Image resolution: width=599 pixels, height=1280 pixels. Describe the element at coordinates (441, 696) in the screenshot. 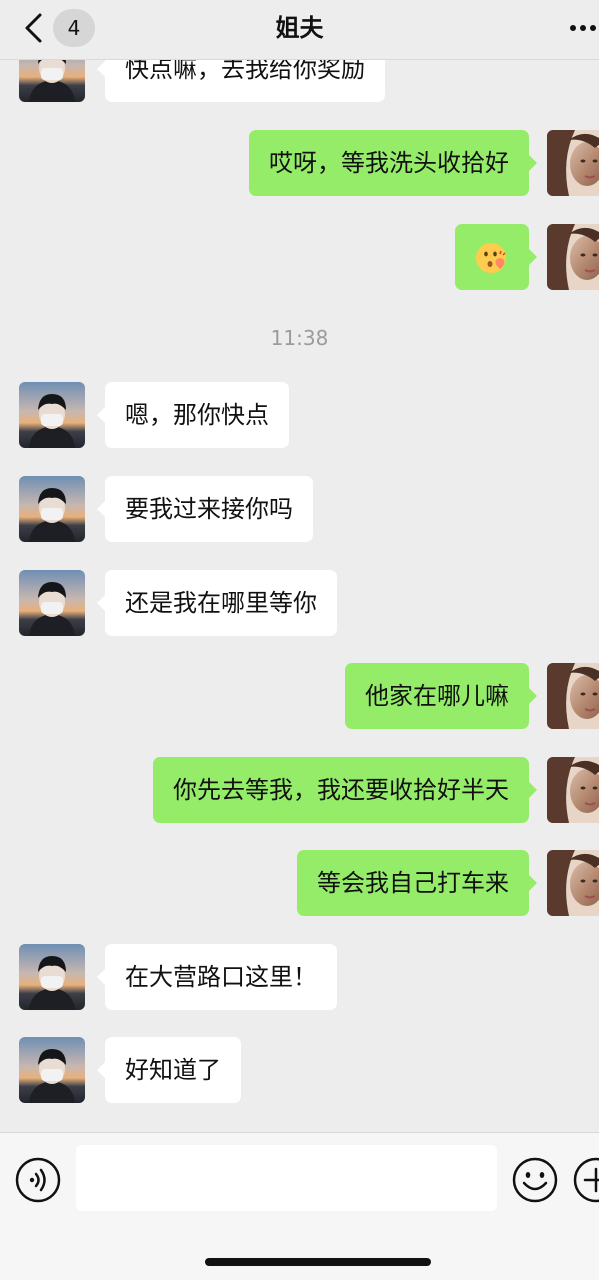

I see `message-bubble: 他家在哪儿嘛` at that location.